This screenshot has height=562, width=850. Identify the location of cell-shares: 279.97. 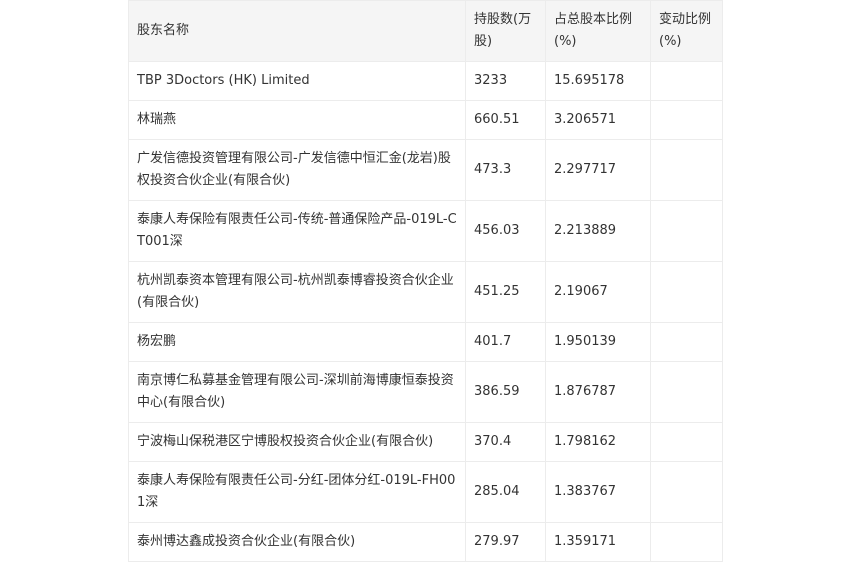
(505, 542).